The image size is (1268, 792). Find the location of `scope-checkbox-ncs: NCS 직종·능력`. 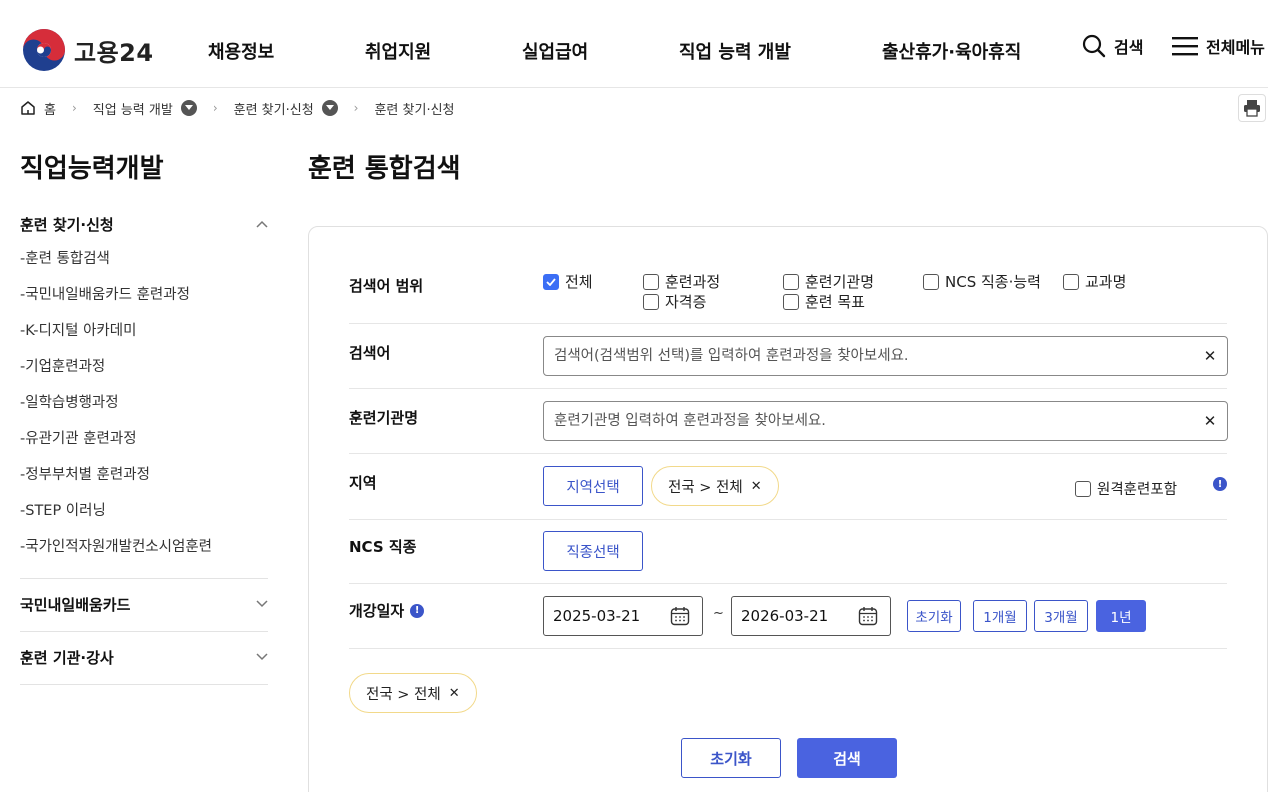

scope-checkbox-ncs: NCS 직종·능력 is located at coordinates (982, 281).